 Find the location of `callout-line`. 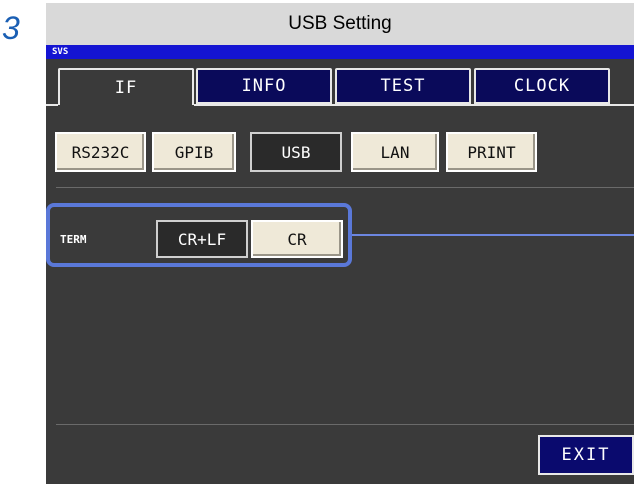

callout-line is located at coordinates (493, 235).